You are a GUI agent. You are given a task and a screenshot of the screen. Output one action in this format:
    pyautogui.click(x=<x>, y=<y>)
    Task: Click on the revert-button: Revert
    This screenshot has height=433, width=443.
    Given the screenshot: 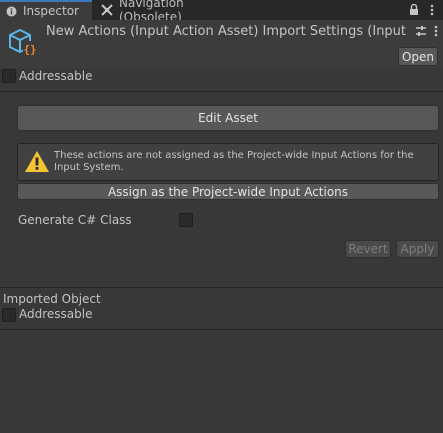 What is the action you would take?
    pyautogui.click(x=368, y=249)
    